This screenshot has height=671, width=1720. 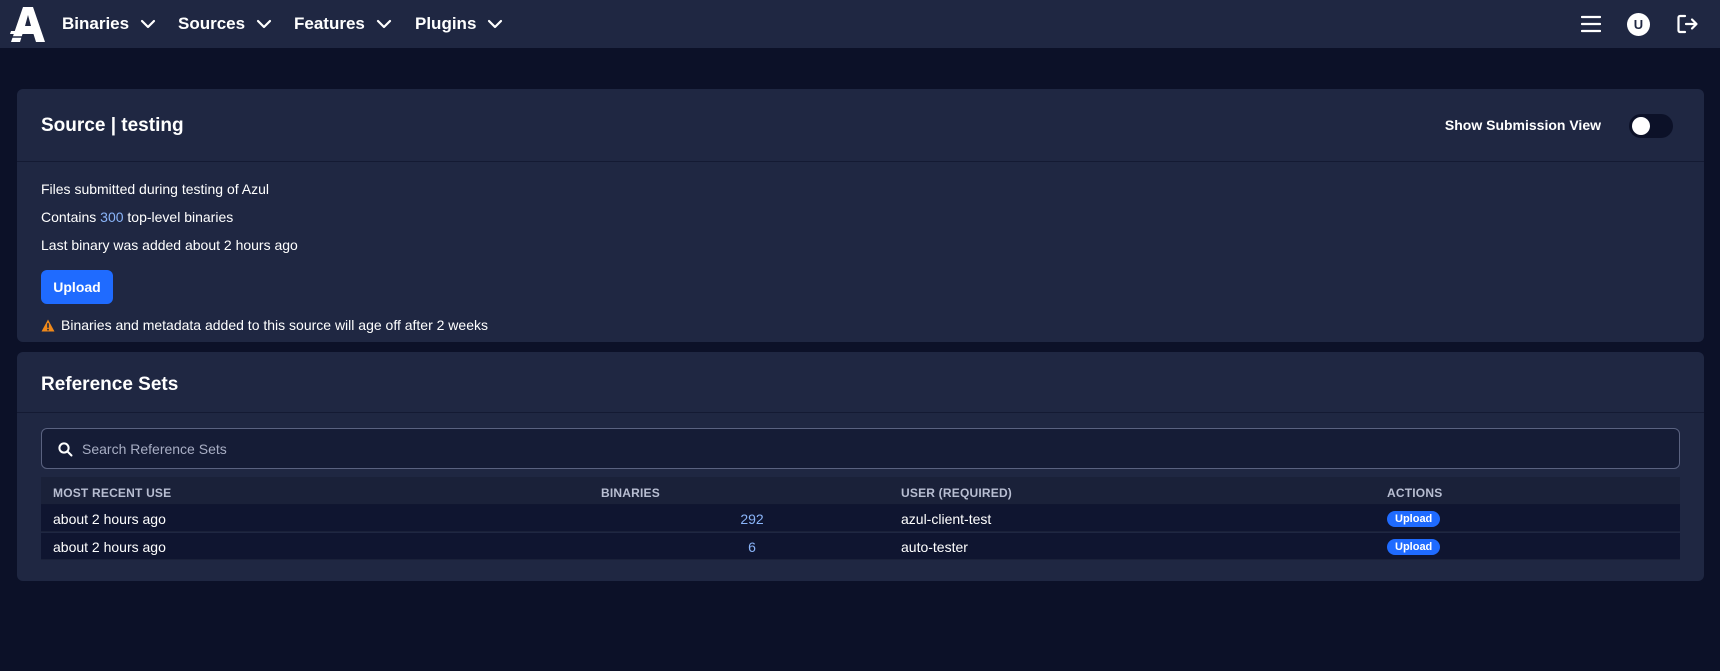 I want to click on nav-binaries-label: Binaries, so click(x=96, y=23).